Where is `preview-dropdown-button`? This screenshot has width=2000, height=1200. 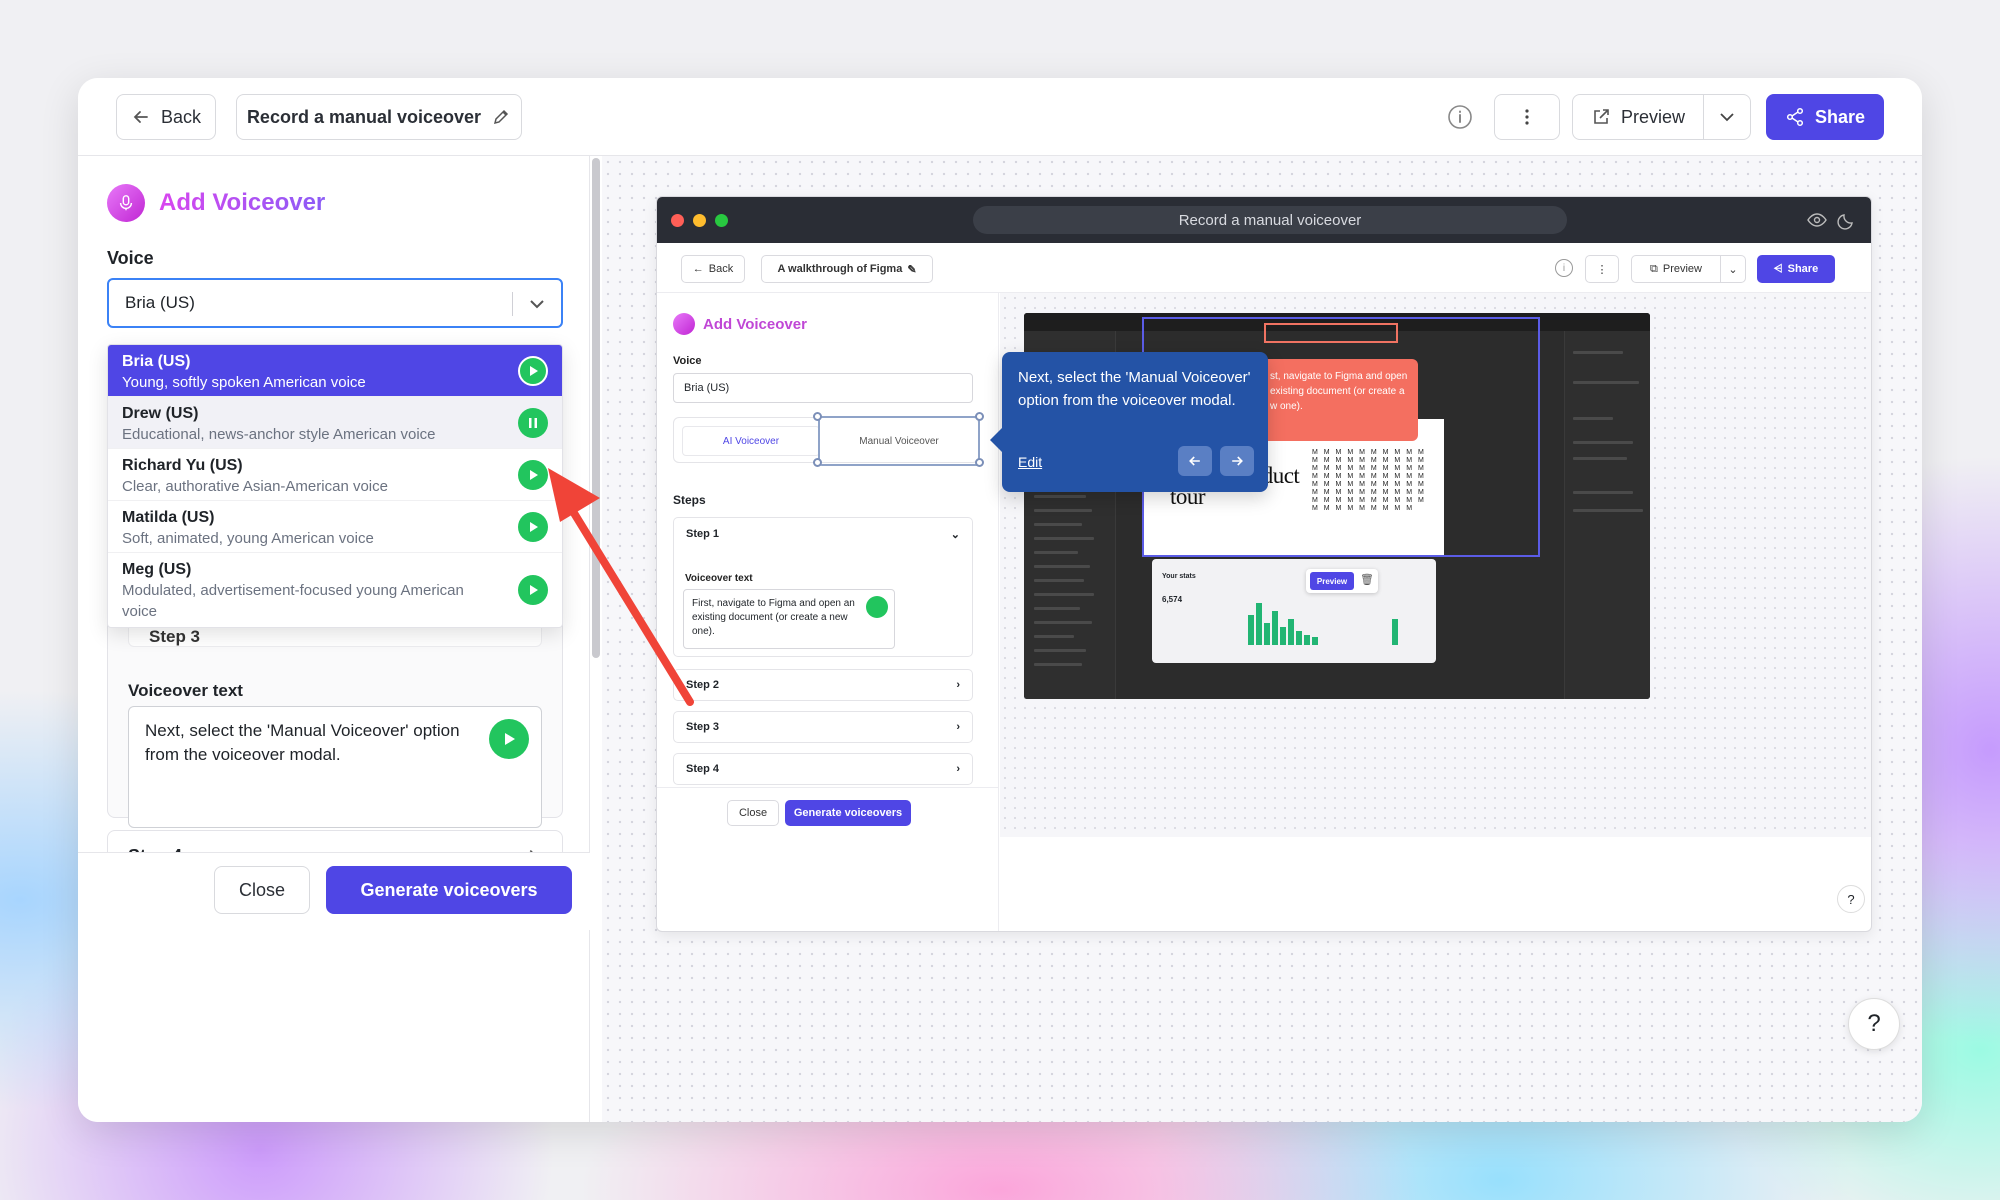
preview-dropdown-button is located at coordinates (1727, 117).